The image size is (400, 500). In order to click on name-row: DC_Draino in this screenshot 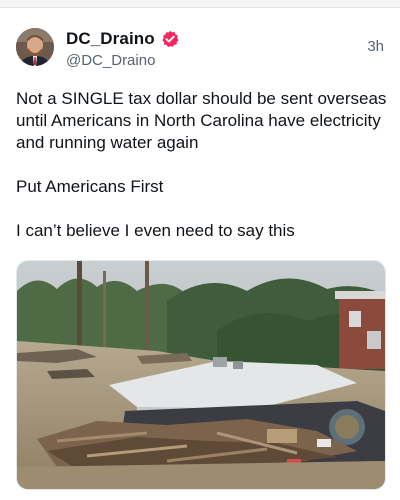, I will do `click(225, 39)`.